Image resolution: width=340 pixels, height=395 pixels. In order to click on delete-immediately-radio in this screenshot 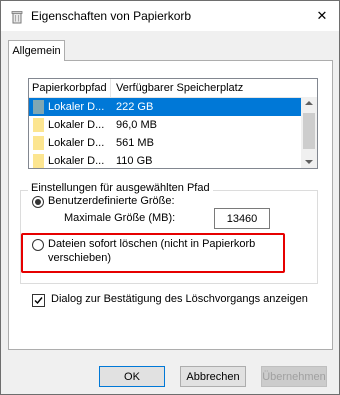, I will do `click(38, 245)`.